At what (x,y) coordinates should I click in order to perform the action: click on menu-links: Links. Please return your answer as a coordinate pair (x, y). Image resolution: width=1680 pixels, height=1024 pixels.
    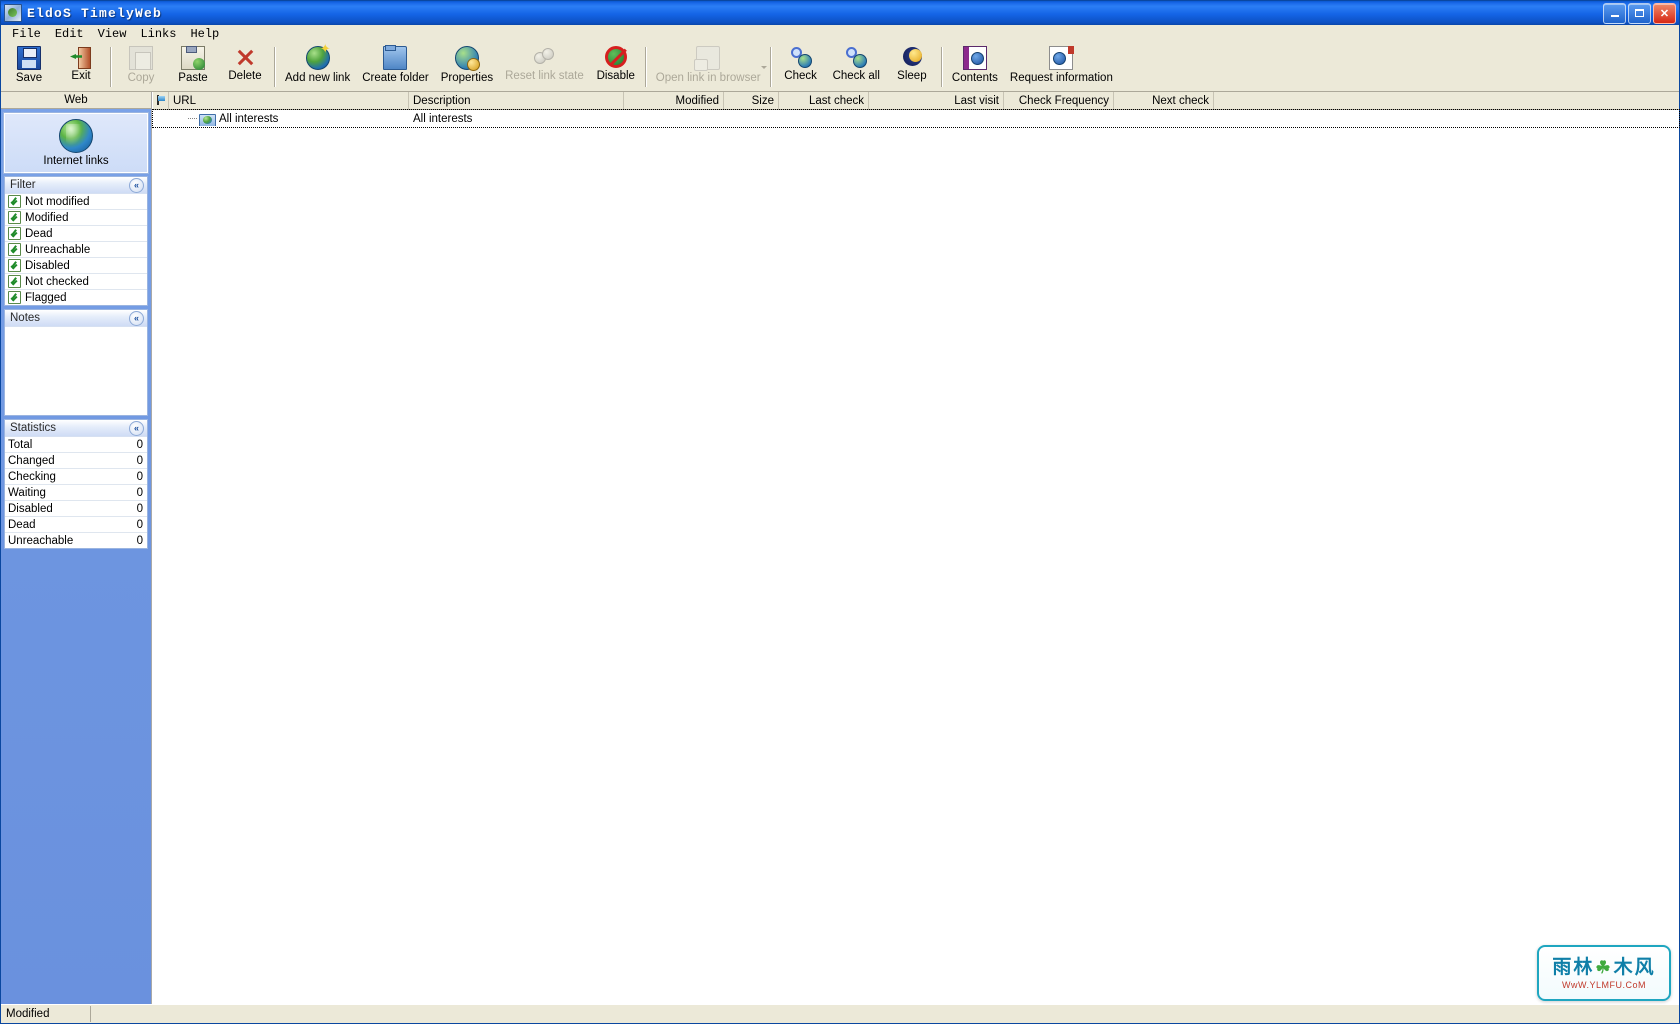
    Looking at the image, I should click on (158, 34).